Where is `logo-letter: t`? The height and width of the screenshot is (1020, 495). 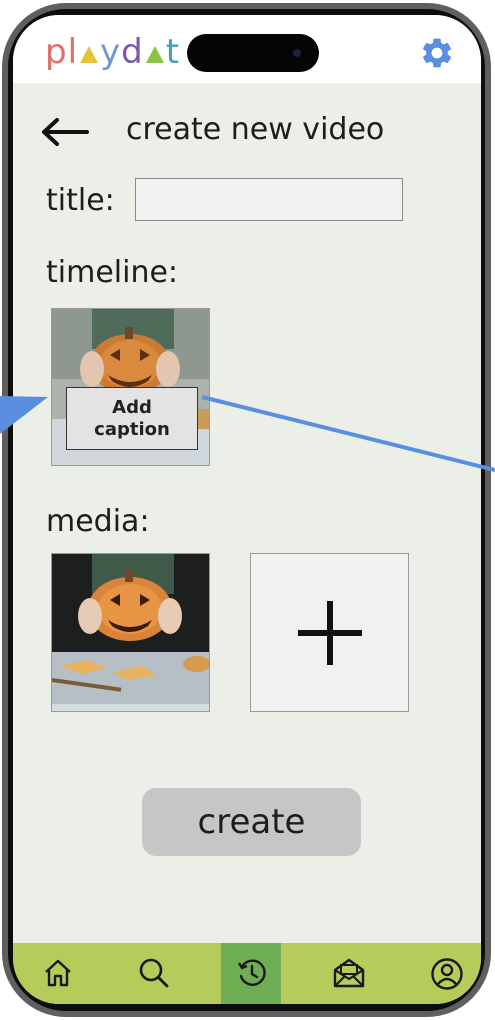 logo-letter: t is located at coordinates (173, 52).